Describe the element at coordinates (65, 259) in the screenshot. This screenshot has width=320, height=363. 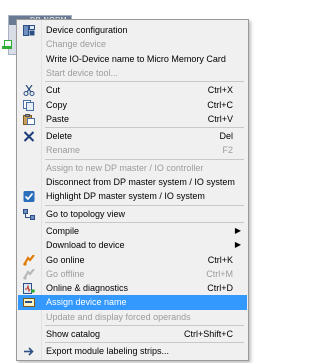
I see `menu-item-label: Go online` at that location.